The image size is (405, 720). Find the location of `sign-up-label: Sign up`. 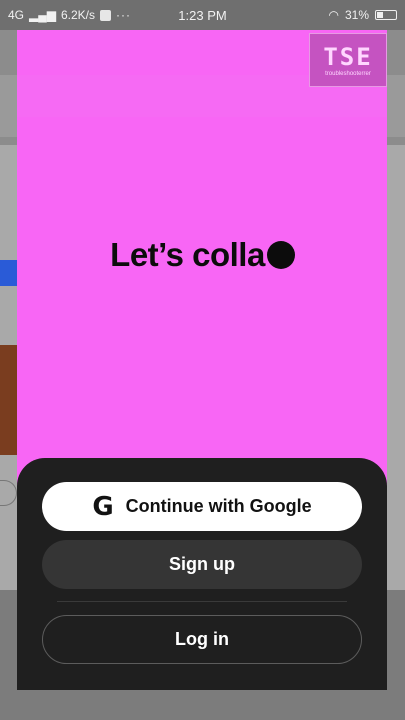

sign-up-label: Sign up is located at coordinates (202, 564).